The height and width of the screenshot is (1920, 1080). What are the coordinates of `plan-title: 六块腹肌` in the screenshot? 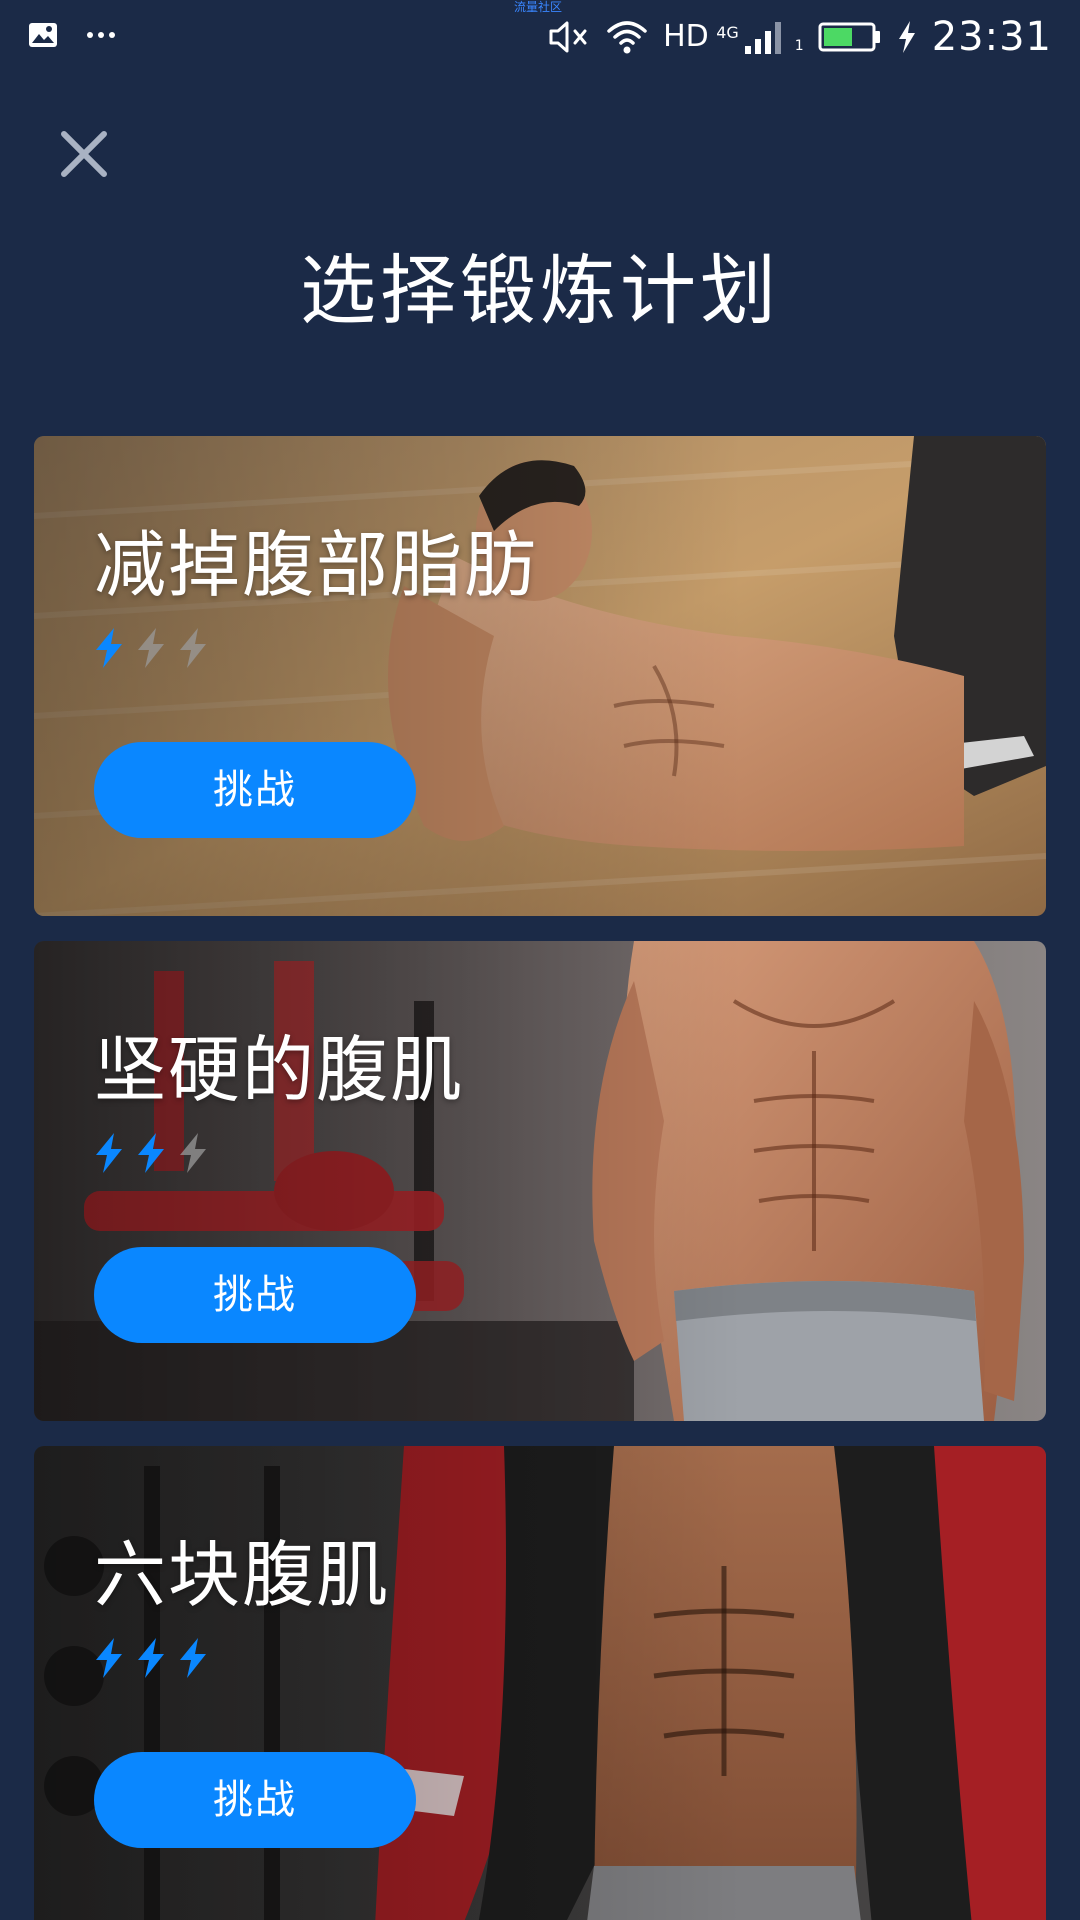 It's located at (242, 1575).